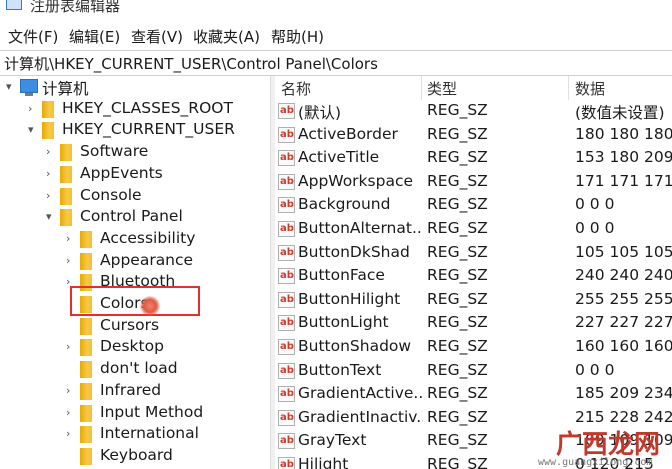 This screenshot has width=672, height=469. I want to click on value-row: ab ButtonShadow REG_SZ 160 160 160, so click(473, 347).